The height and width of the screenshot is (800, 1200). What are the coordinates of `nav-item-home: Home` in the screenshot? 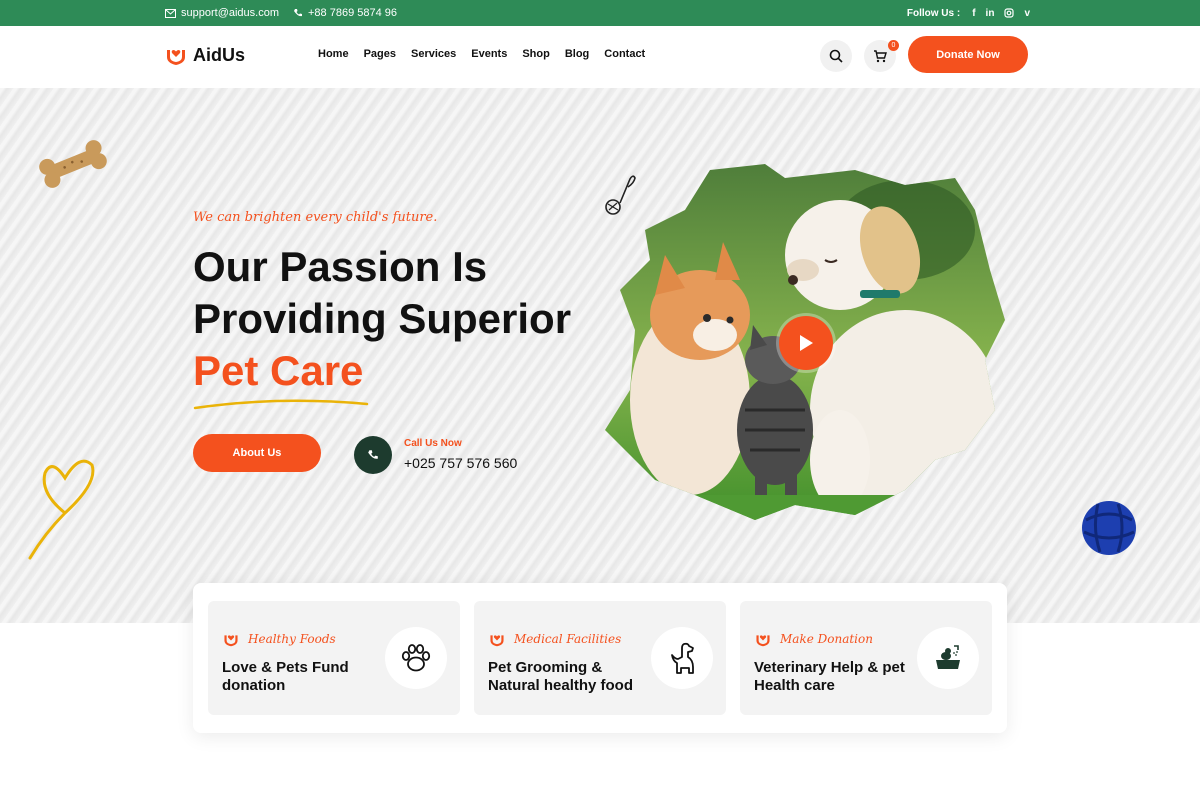 It's located at (333, 54).